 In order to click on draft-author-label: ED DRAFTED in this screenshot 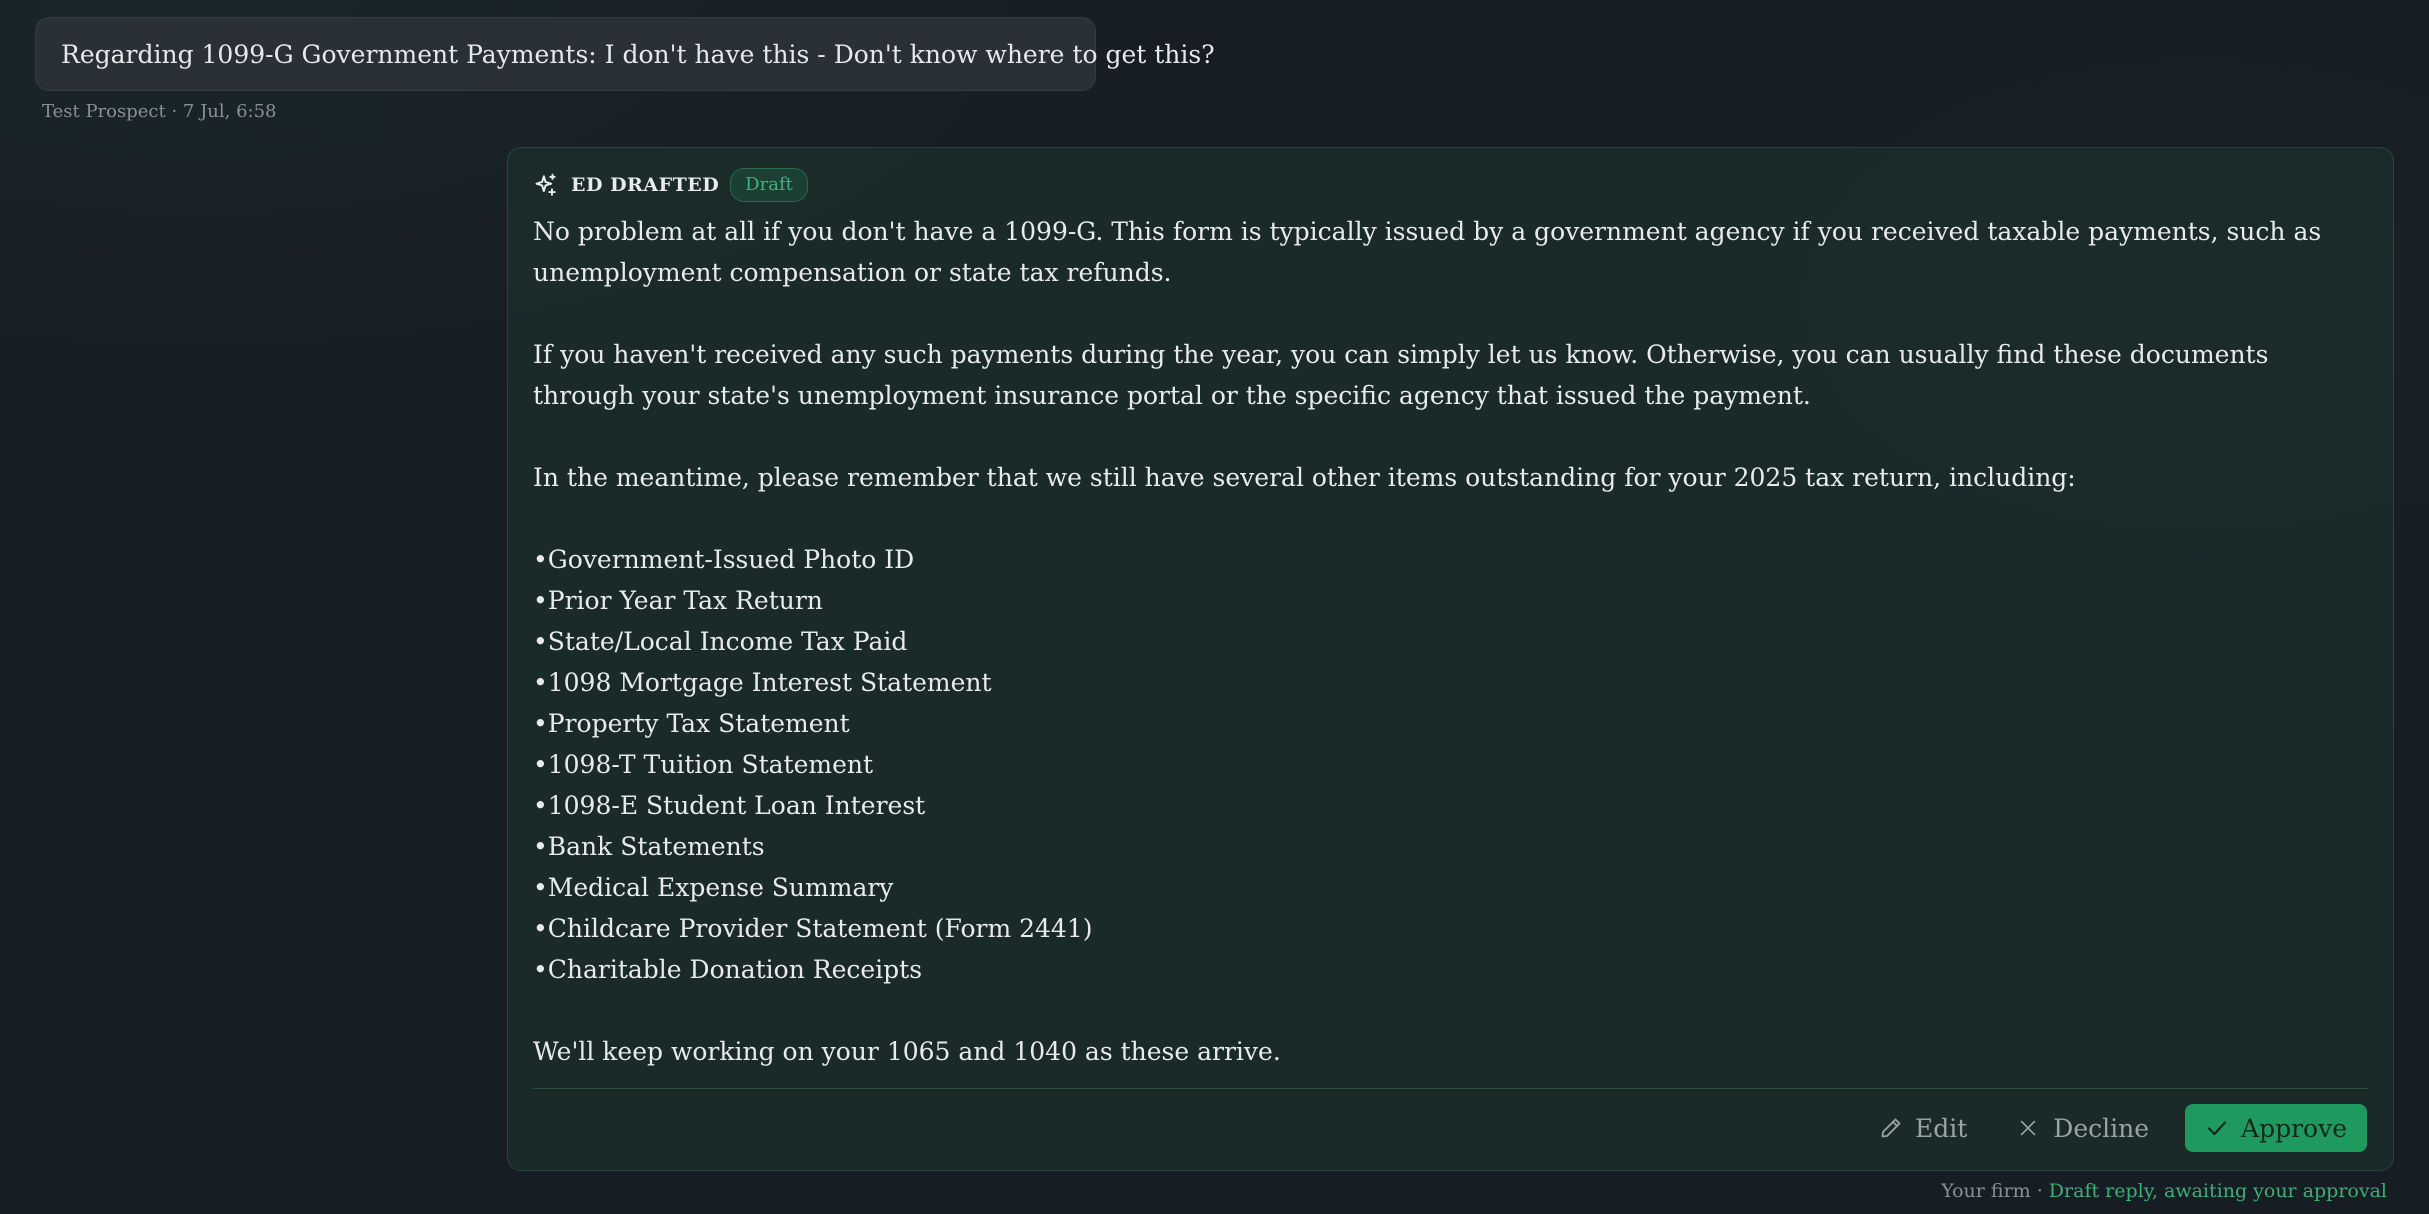, I will do `click(645, 185)`.